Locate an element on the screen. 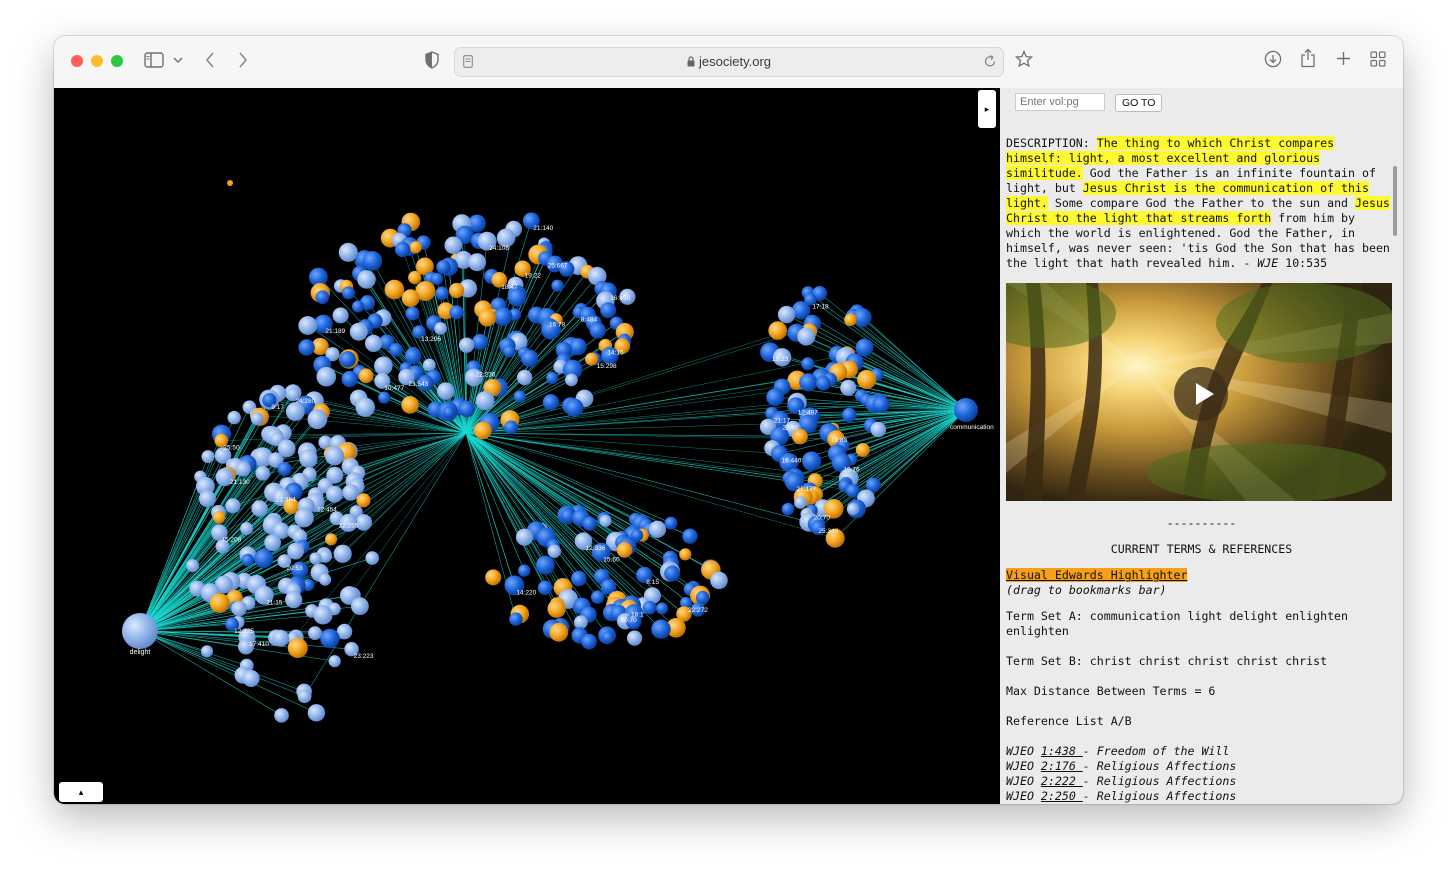 The width and height of the screenshot is (1456, 876). new-tab-icon is located at coordinates (1343, 58).